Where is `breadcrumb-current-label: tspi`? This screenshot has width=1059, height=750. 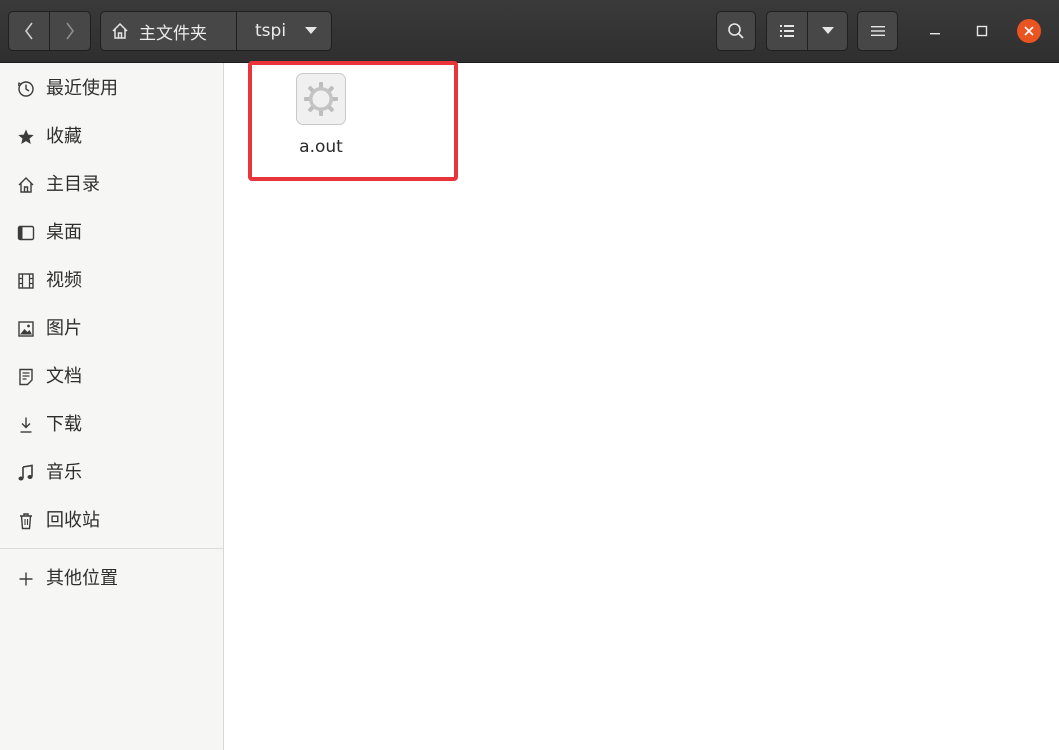
breadcrumb-current-label: tspi is located at coordinates (271, 31).